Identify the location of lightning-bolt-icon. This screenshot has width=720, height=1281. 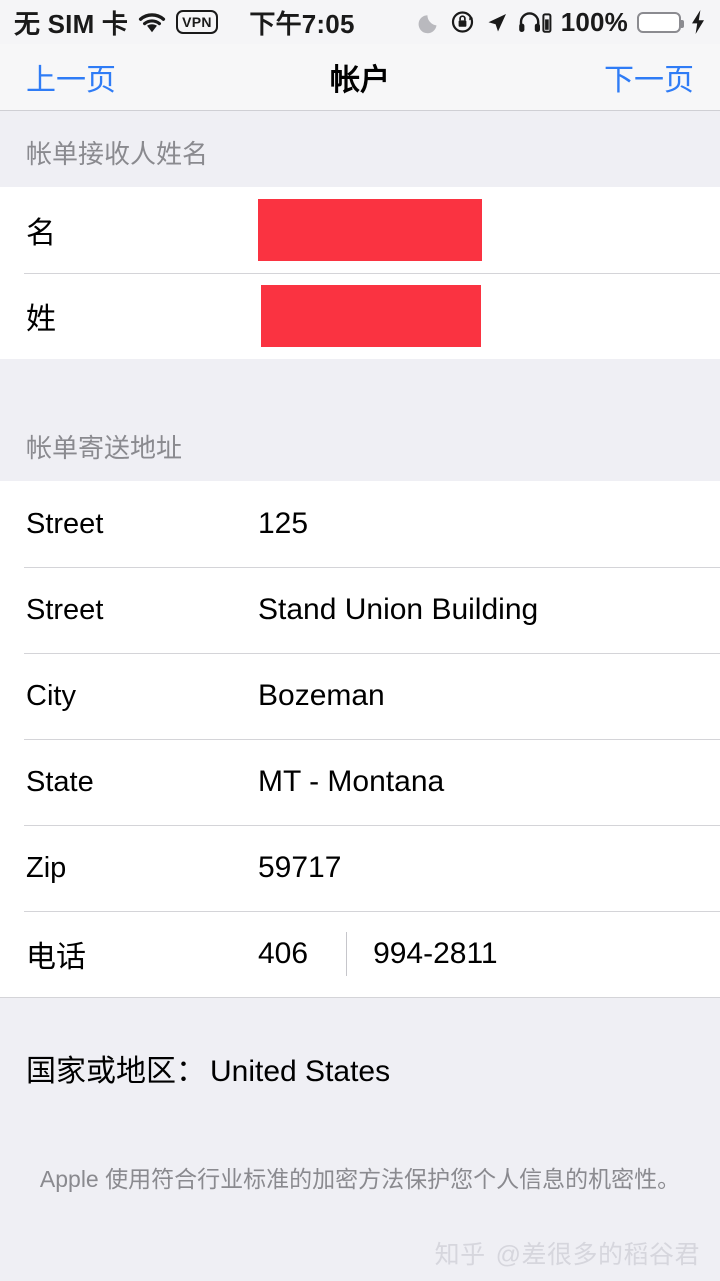
(698, 22).